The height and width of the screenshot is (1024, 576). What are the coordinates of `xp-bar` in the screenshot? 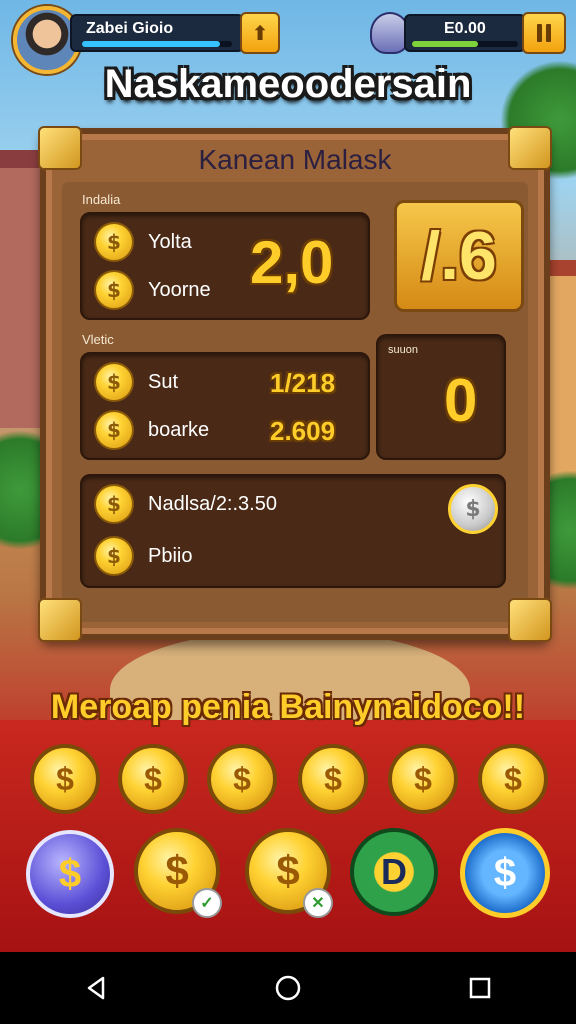 It's located at (157, 44).